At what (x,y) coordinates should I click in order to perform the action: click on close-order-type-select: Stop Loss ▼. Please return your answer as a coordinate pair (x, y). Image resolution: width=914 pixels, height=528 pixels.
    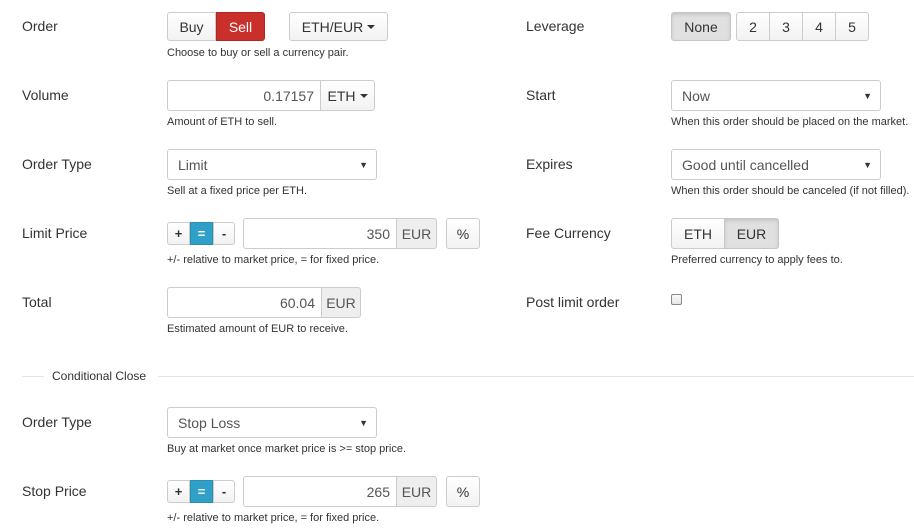
    Looking at the image, I should click on (272, 422).